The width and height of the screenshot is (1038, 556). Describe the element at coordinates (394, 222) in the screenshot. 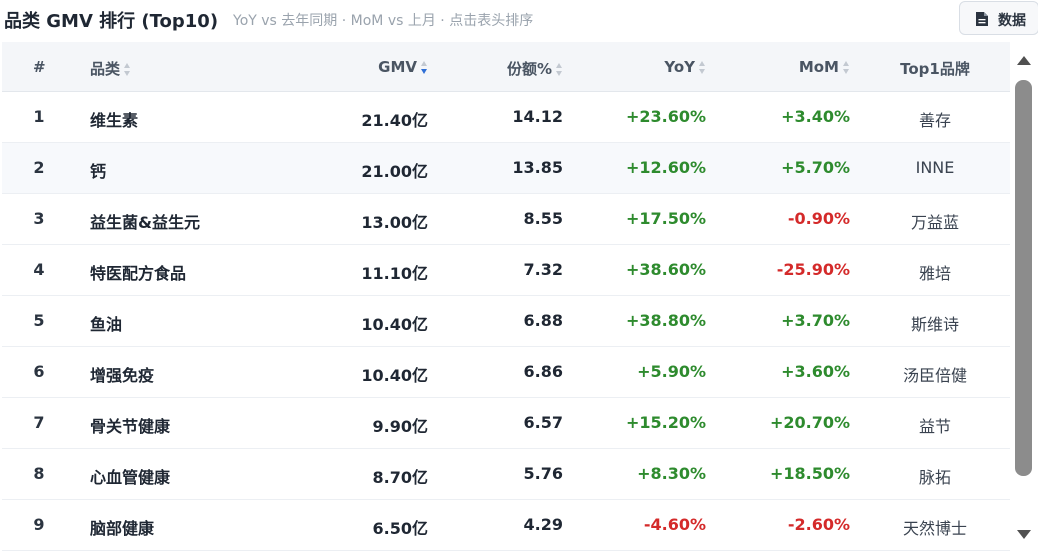

I see `gmv-cell: 13.00亿` at that location.